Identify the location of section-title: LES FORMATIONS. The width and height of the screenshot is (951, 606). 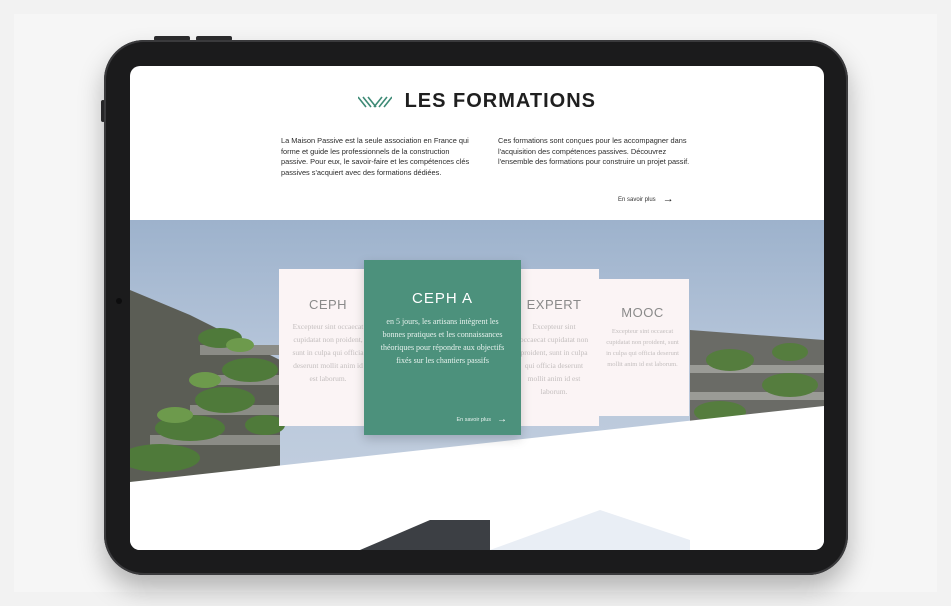
(500, 101).